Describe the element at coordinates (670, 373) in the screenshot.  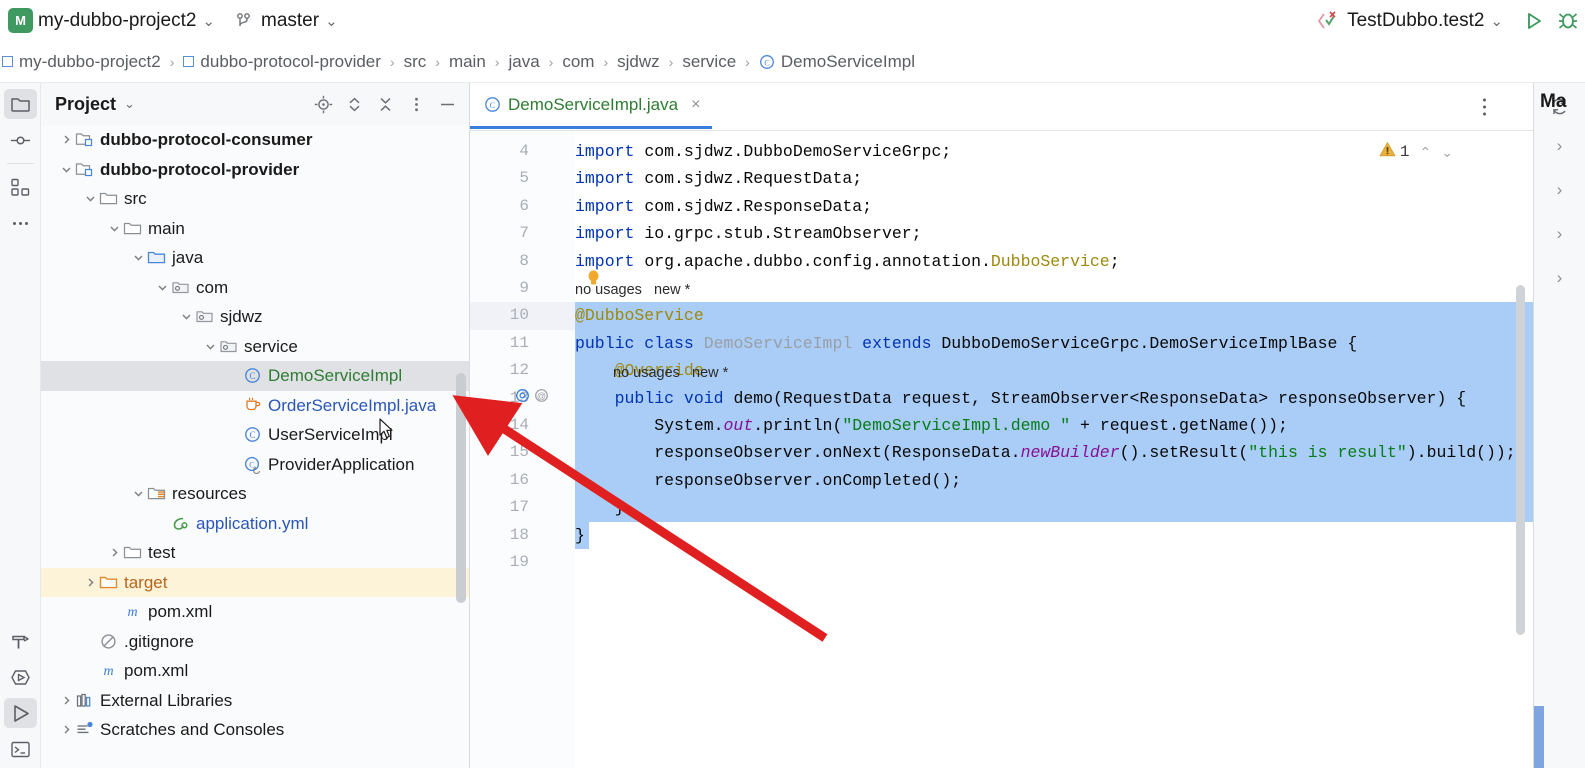
I see `inlay-hint: no usages new *` at that location.